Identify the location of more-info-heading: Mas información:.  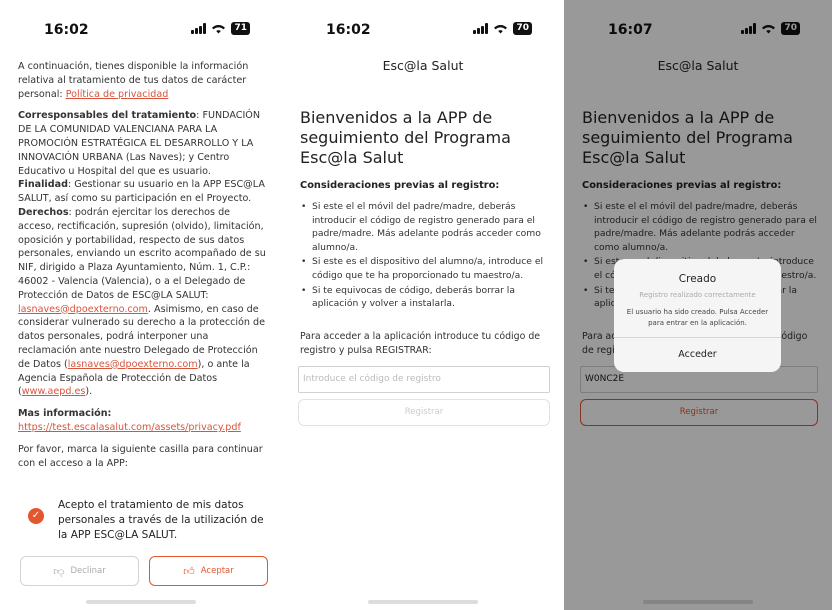
(65, 414).